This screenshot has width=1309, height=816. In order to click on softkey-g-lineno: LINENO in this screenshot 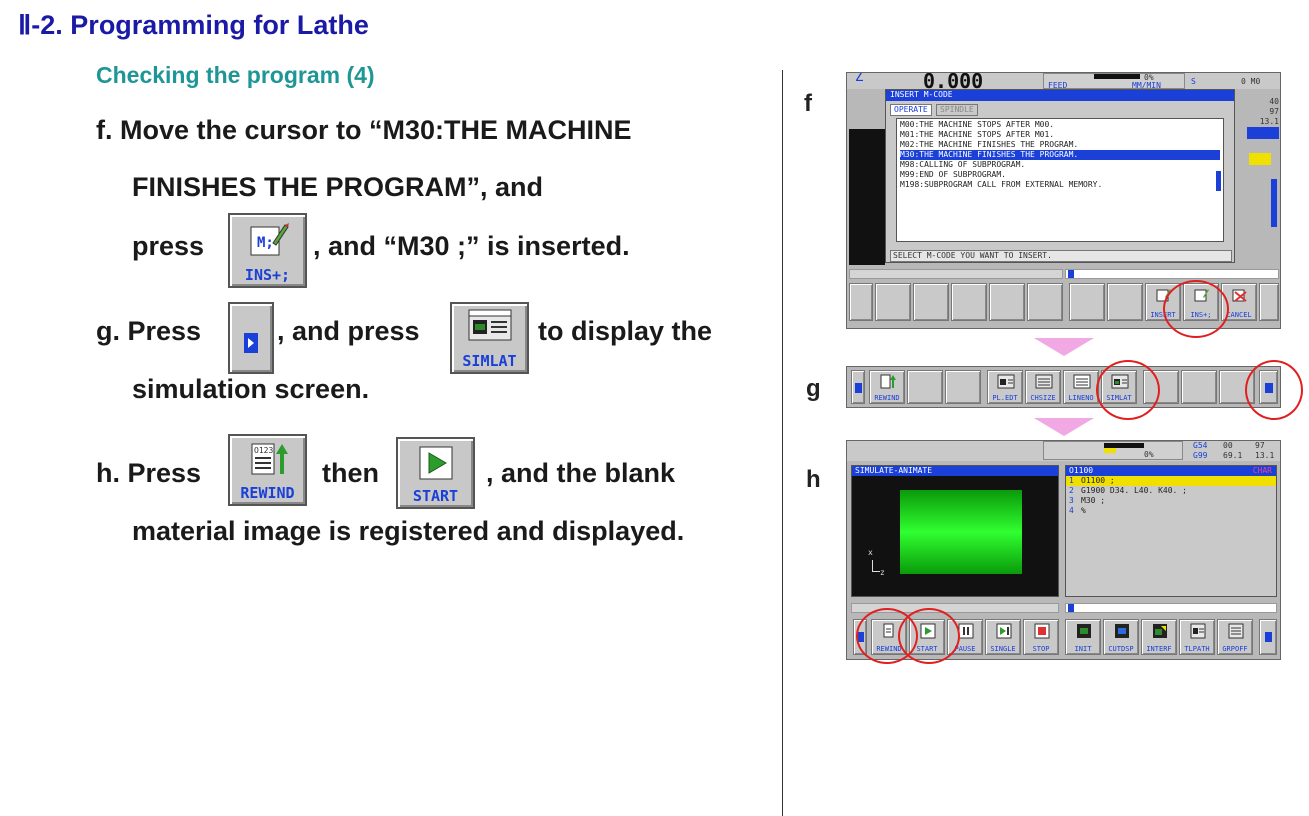, I will do `click(1081, 387)`.